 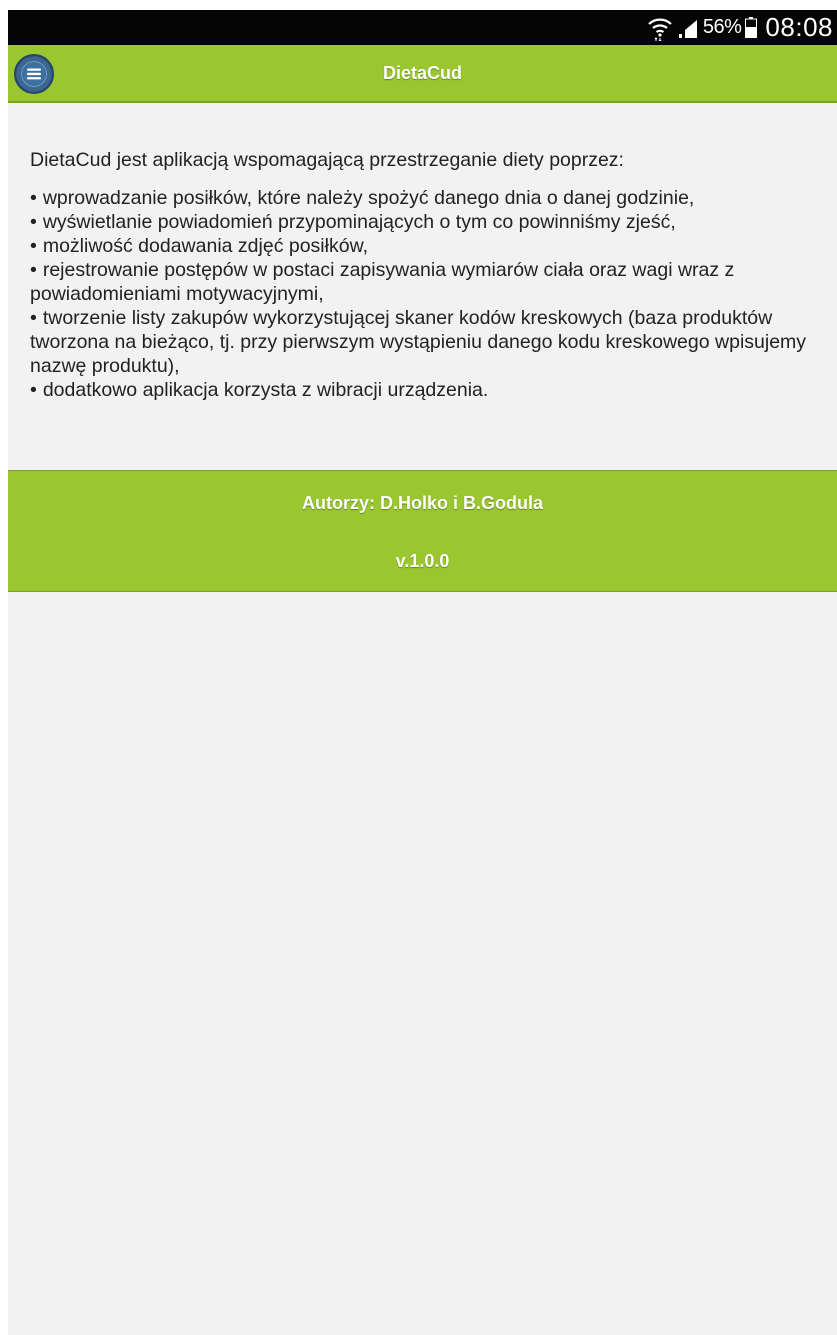 What do you see at coordinates (422, 561) in the screenshot?
I see `version-text: v.1.0.0` at bounding box center [422, 561].